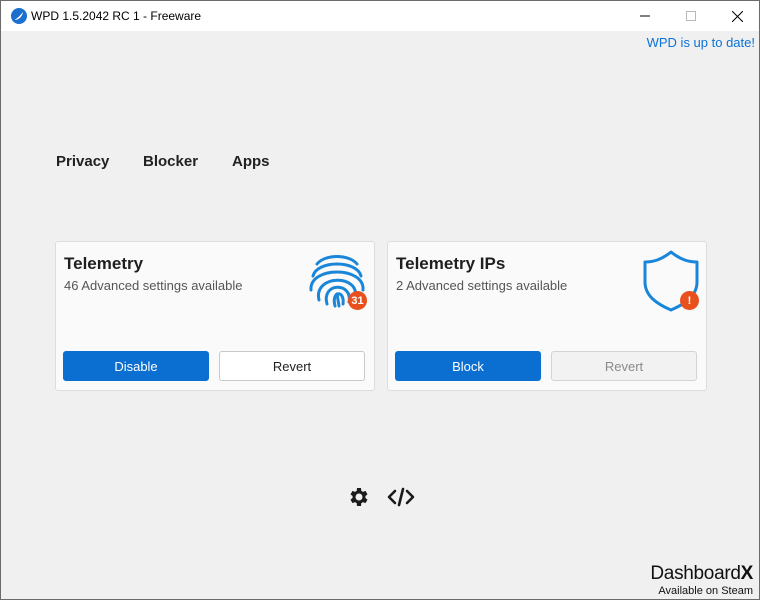 The image size is (760, 600). What do you see at coordinates (481, 285) in the screenshot?
I see `card-subtitle: 2 Advanced settings available` at bounding box center [481, 285].